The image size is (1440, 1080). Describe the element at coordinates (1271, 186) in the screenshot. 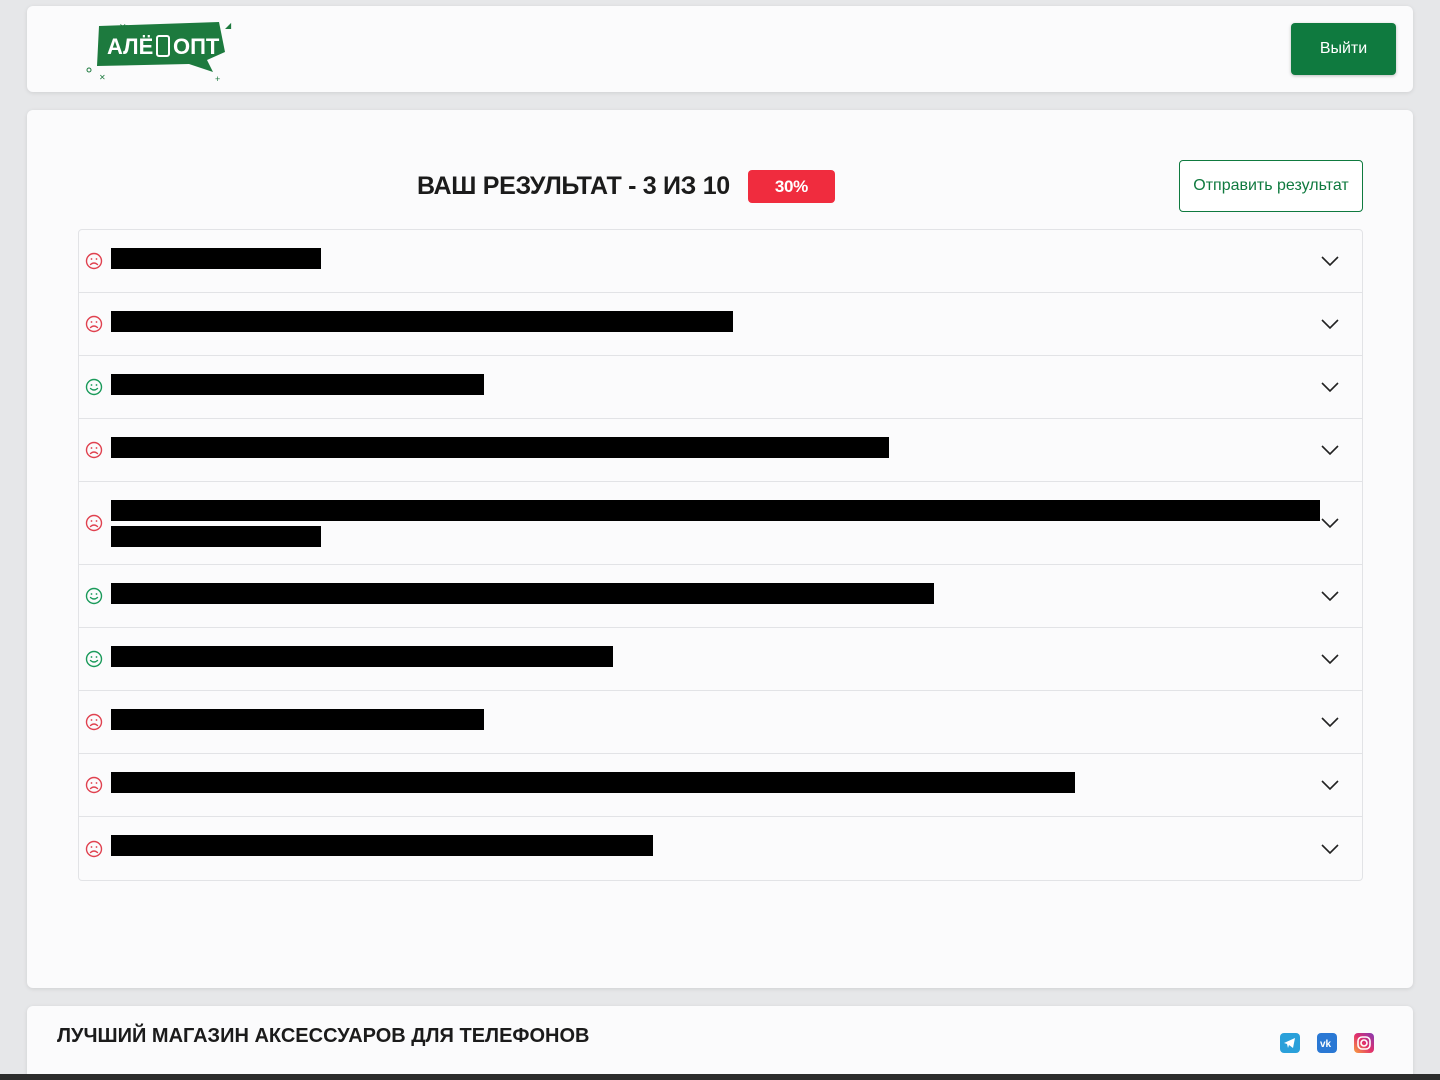

I see `send-result-button: Отправить результат` at that location.